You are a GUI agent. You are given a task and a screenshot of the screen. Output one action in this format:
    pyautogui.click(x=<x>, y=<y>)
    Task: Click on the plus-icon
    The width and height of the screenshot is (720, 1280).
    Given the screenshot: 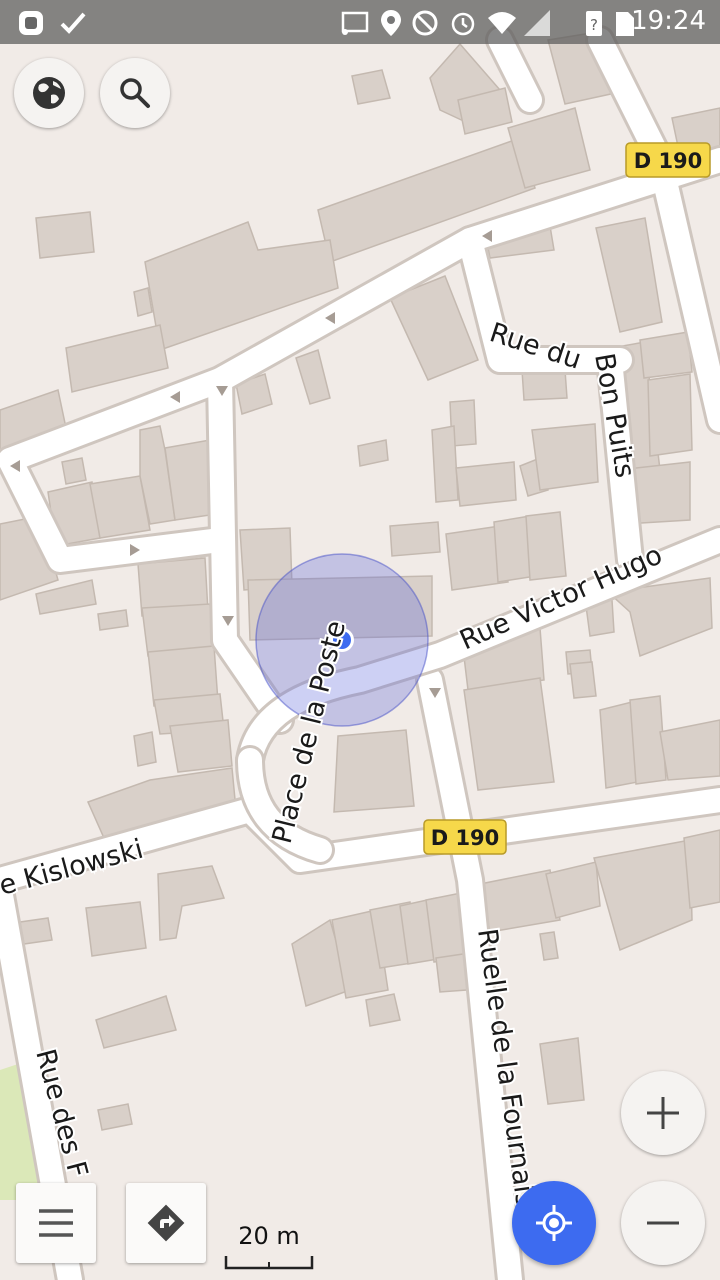 What is the action you would take?
    pyautogui.click(x=663, y=1113)
    